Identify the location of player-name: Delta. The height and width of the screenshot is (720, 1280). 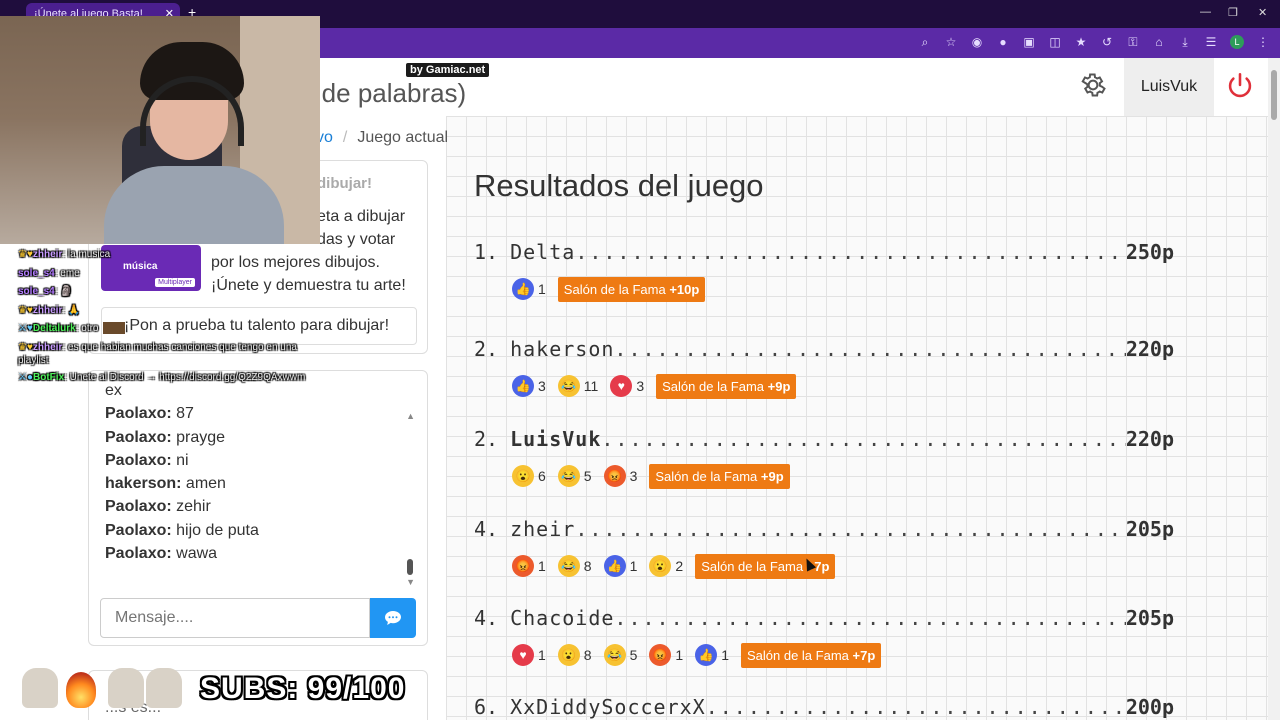
(543, 252).